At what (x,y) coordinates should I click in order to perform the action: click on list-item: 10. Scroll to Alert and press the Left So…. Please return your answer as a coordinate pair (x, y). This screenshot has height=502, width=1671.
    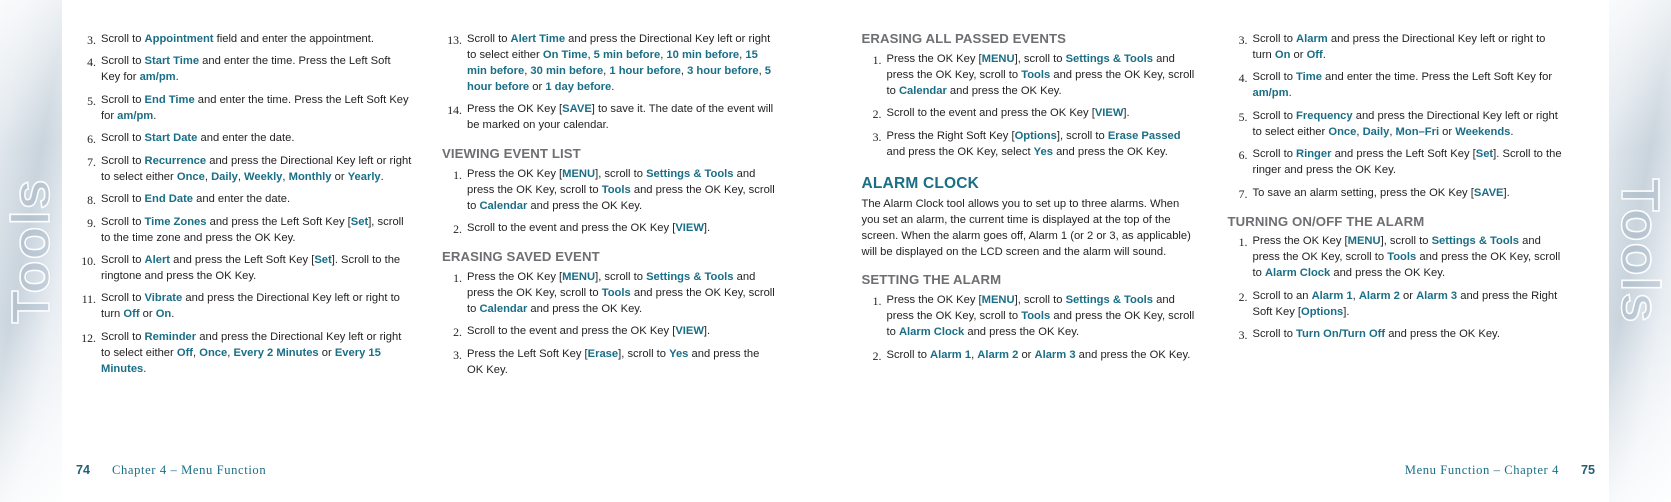
    Looking at the image, I should click on (244, 269).